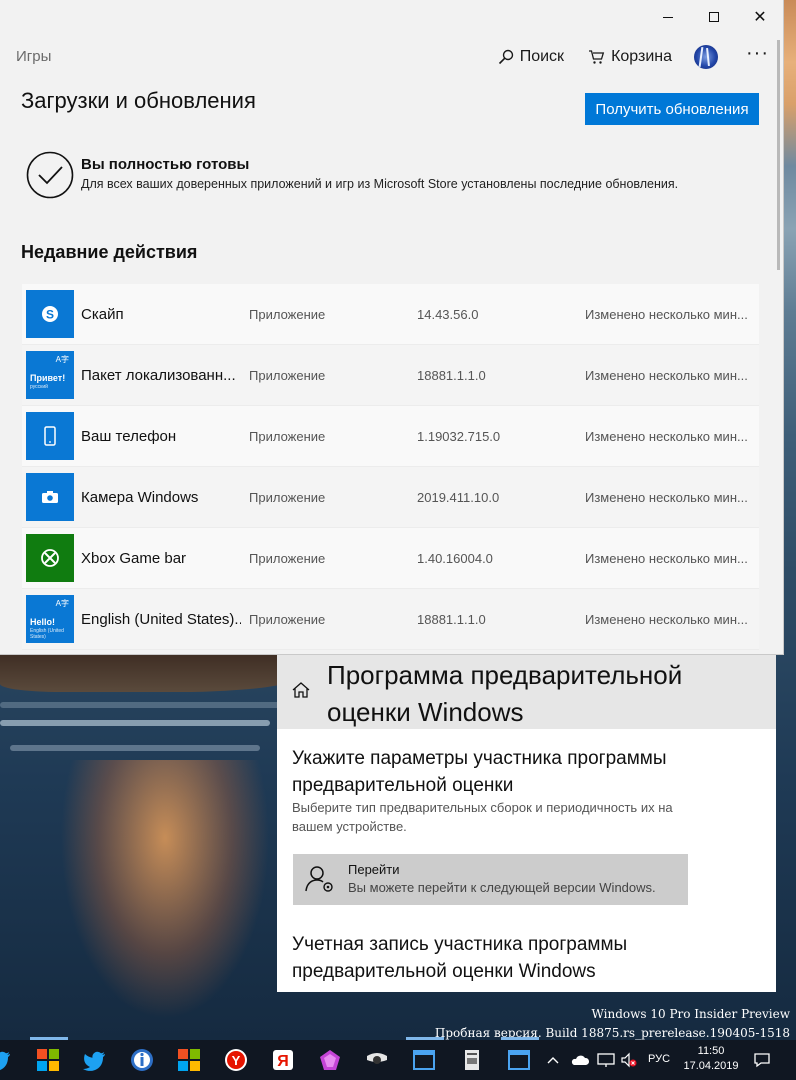  I want to click on minimize-button, so click(668, 17).